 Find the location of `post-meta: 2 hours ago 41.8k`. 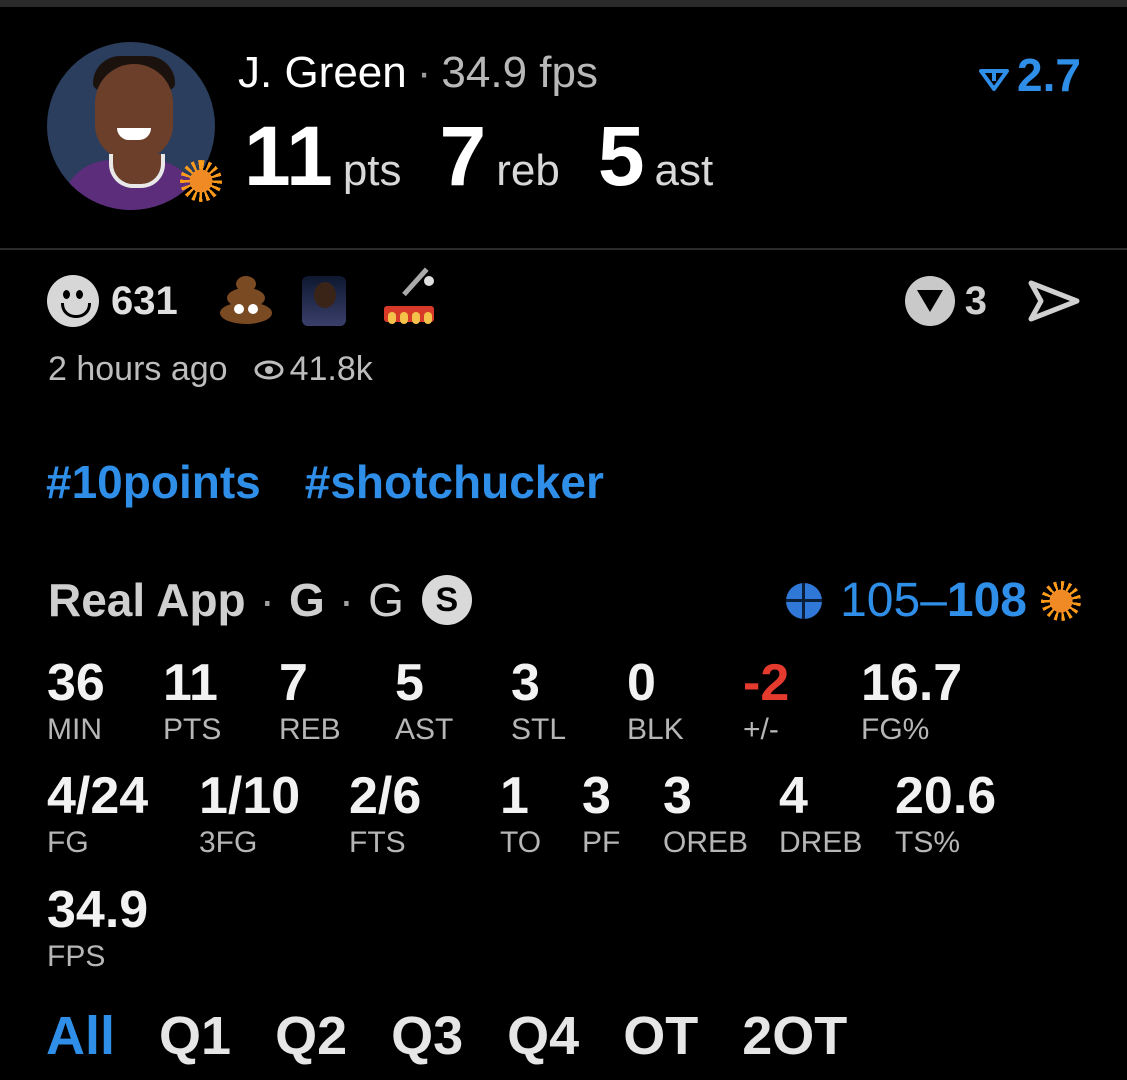

post-meta: 2 hours ago 41.8k is located at coordinates (210, 369).